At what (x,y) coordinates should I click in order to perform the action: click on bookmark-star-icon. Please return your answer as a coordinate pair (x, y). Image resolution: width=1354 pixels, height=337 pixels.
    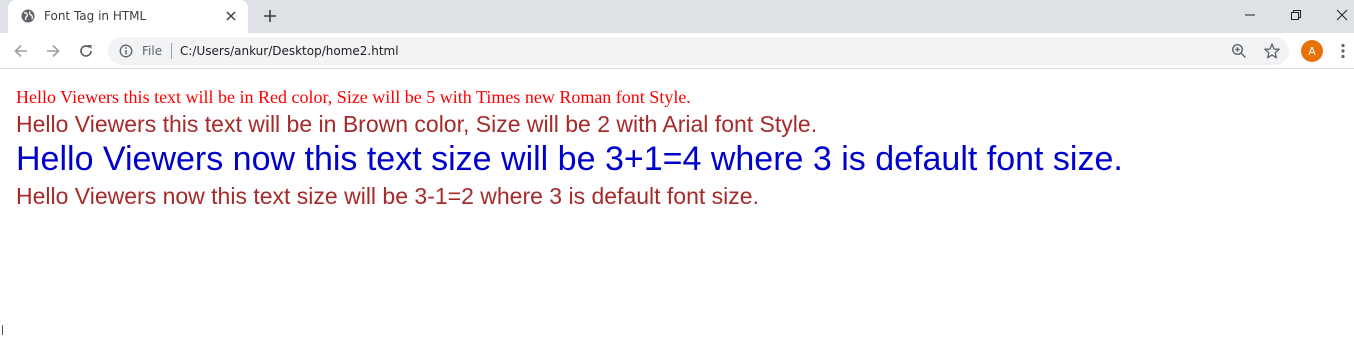
    Looking at the image, I should click on (1272, 51).